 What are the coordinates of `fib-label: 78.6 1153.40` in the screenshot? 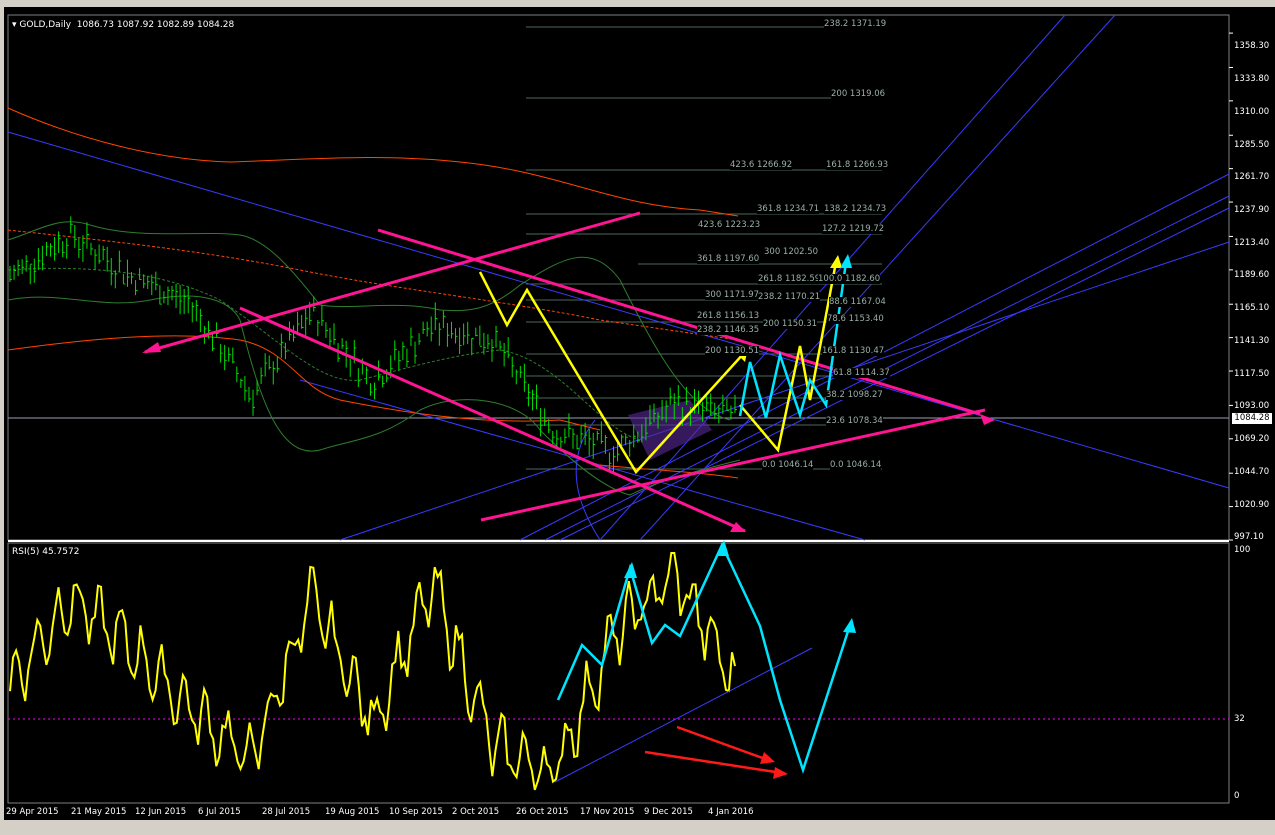 It's located at (855, 319).